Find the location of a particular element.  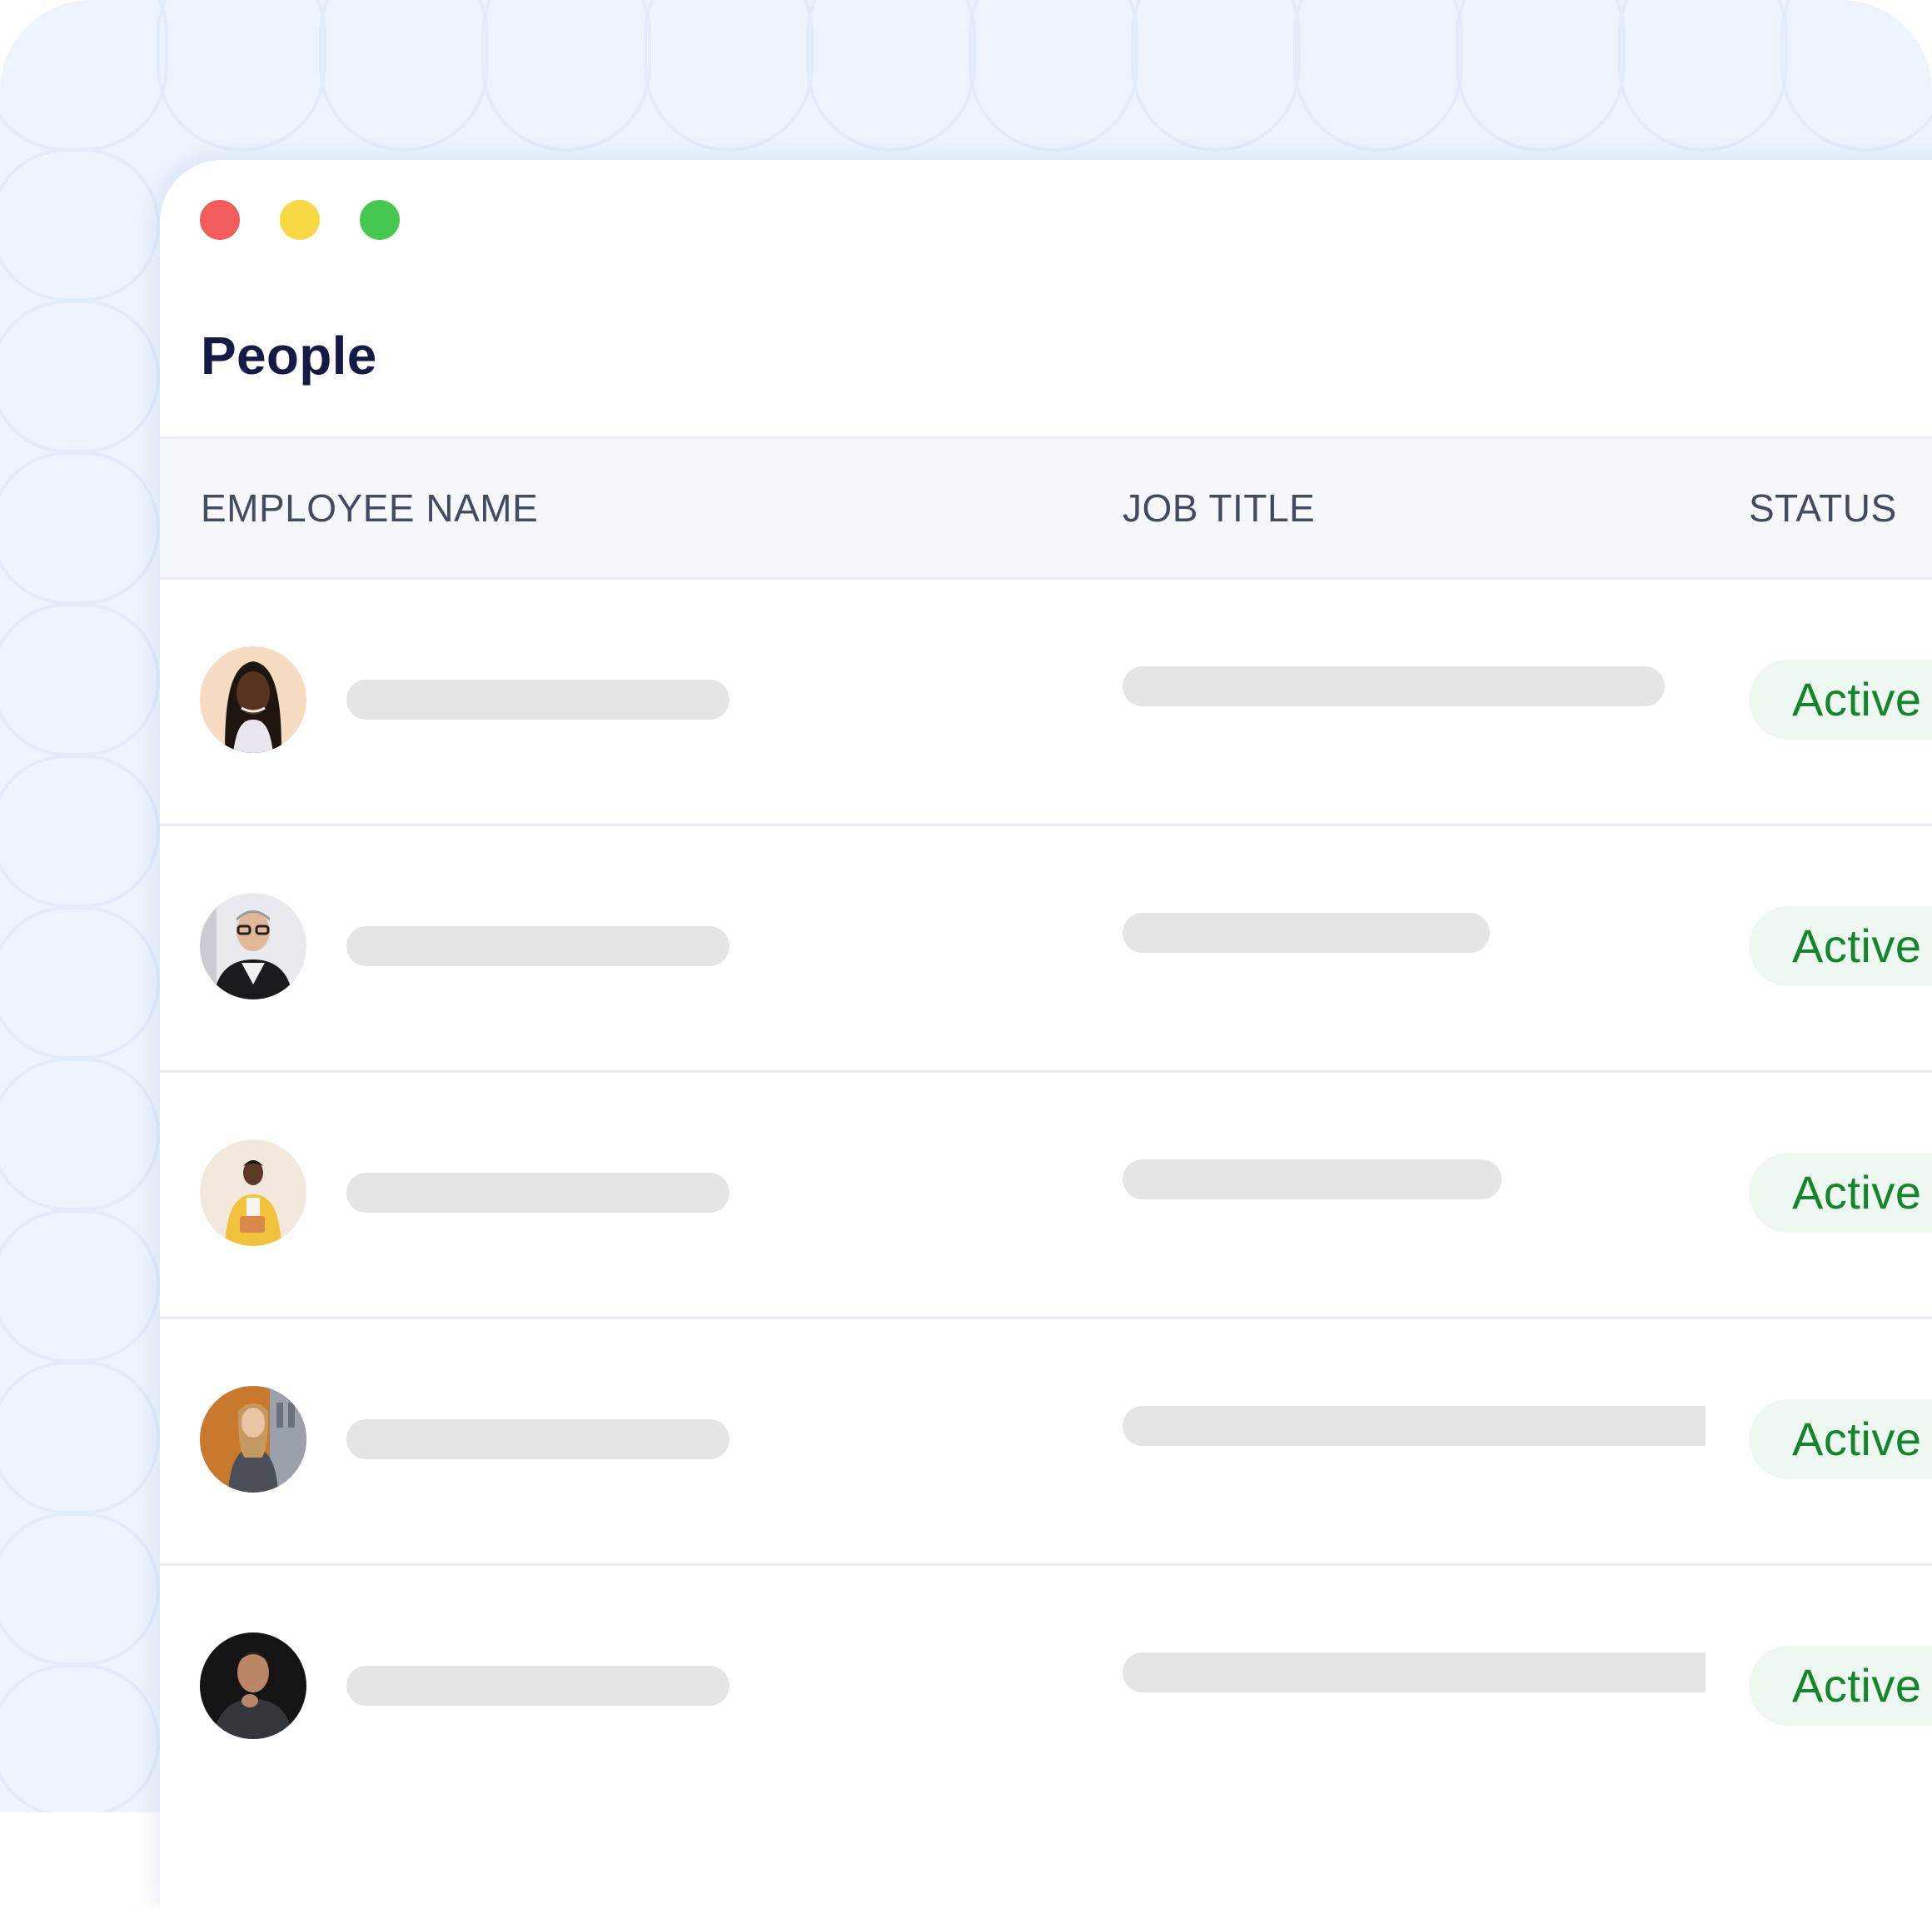

maximize-window-button is located at coordinates (380, 220).